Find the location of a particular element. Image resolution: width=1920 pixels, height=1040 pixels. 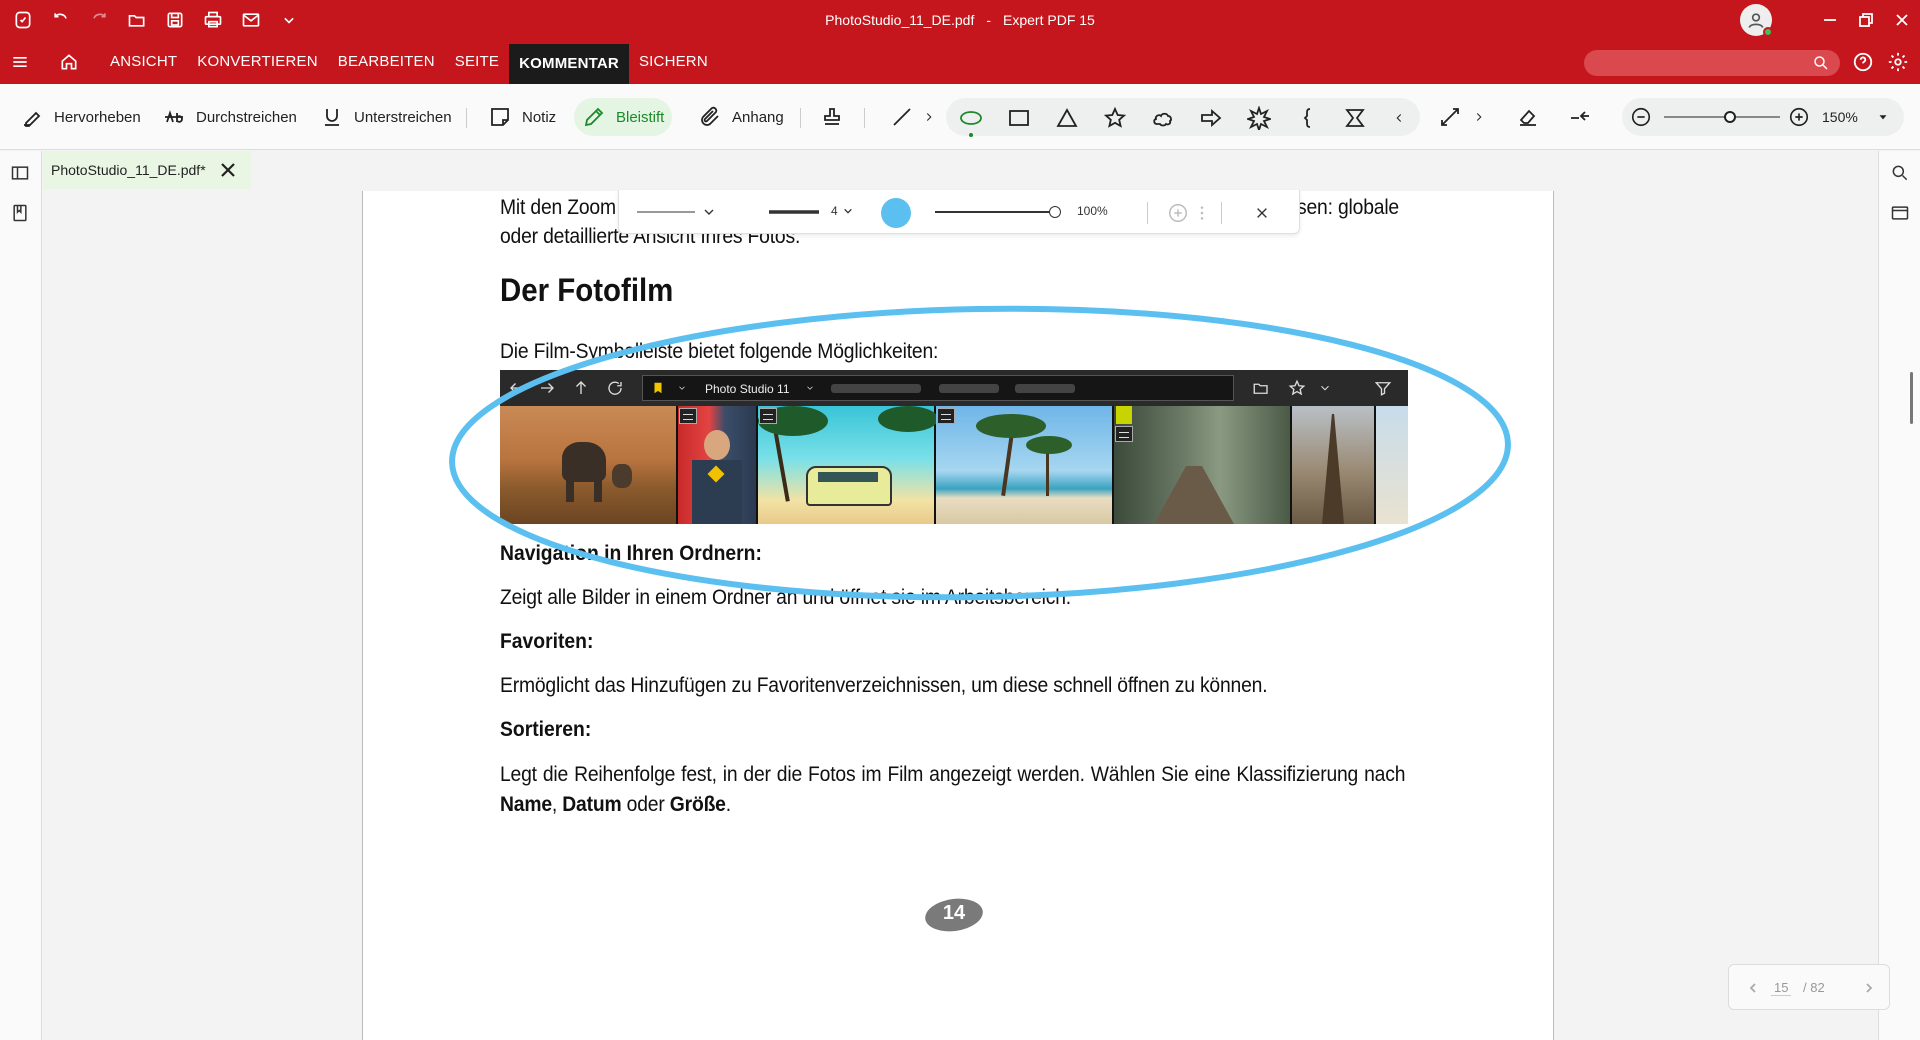

add-circle-icon is located at coordinates (1178, 213).